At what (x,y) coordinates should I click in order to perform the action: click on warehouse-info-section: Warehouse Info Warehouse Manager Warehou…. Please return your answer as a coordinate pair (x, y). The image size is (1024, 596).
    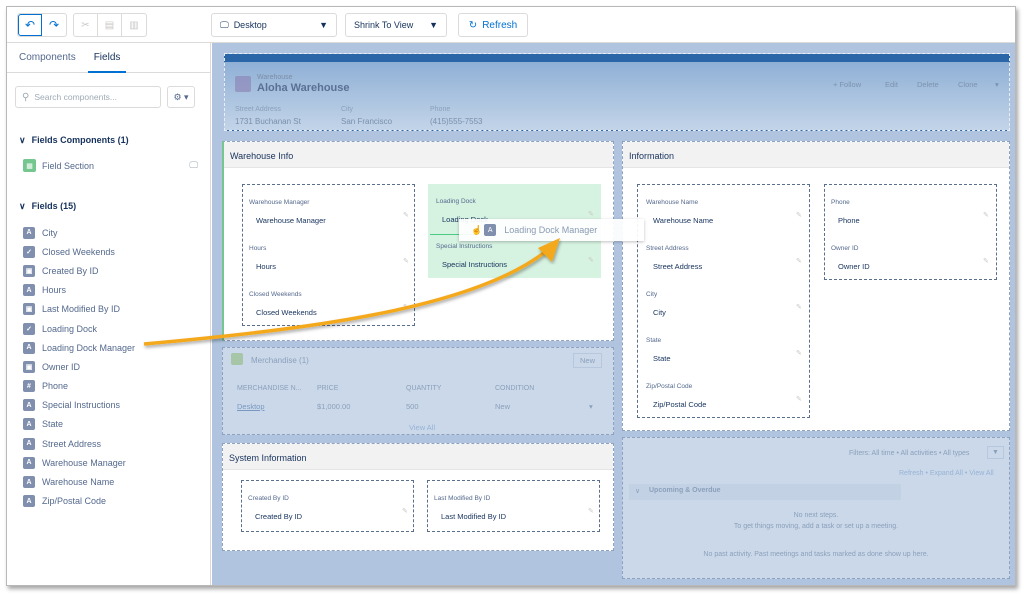
    Looking at the image, I should click on (418, 241).